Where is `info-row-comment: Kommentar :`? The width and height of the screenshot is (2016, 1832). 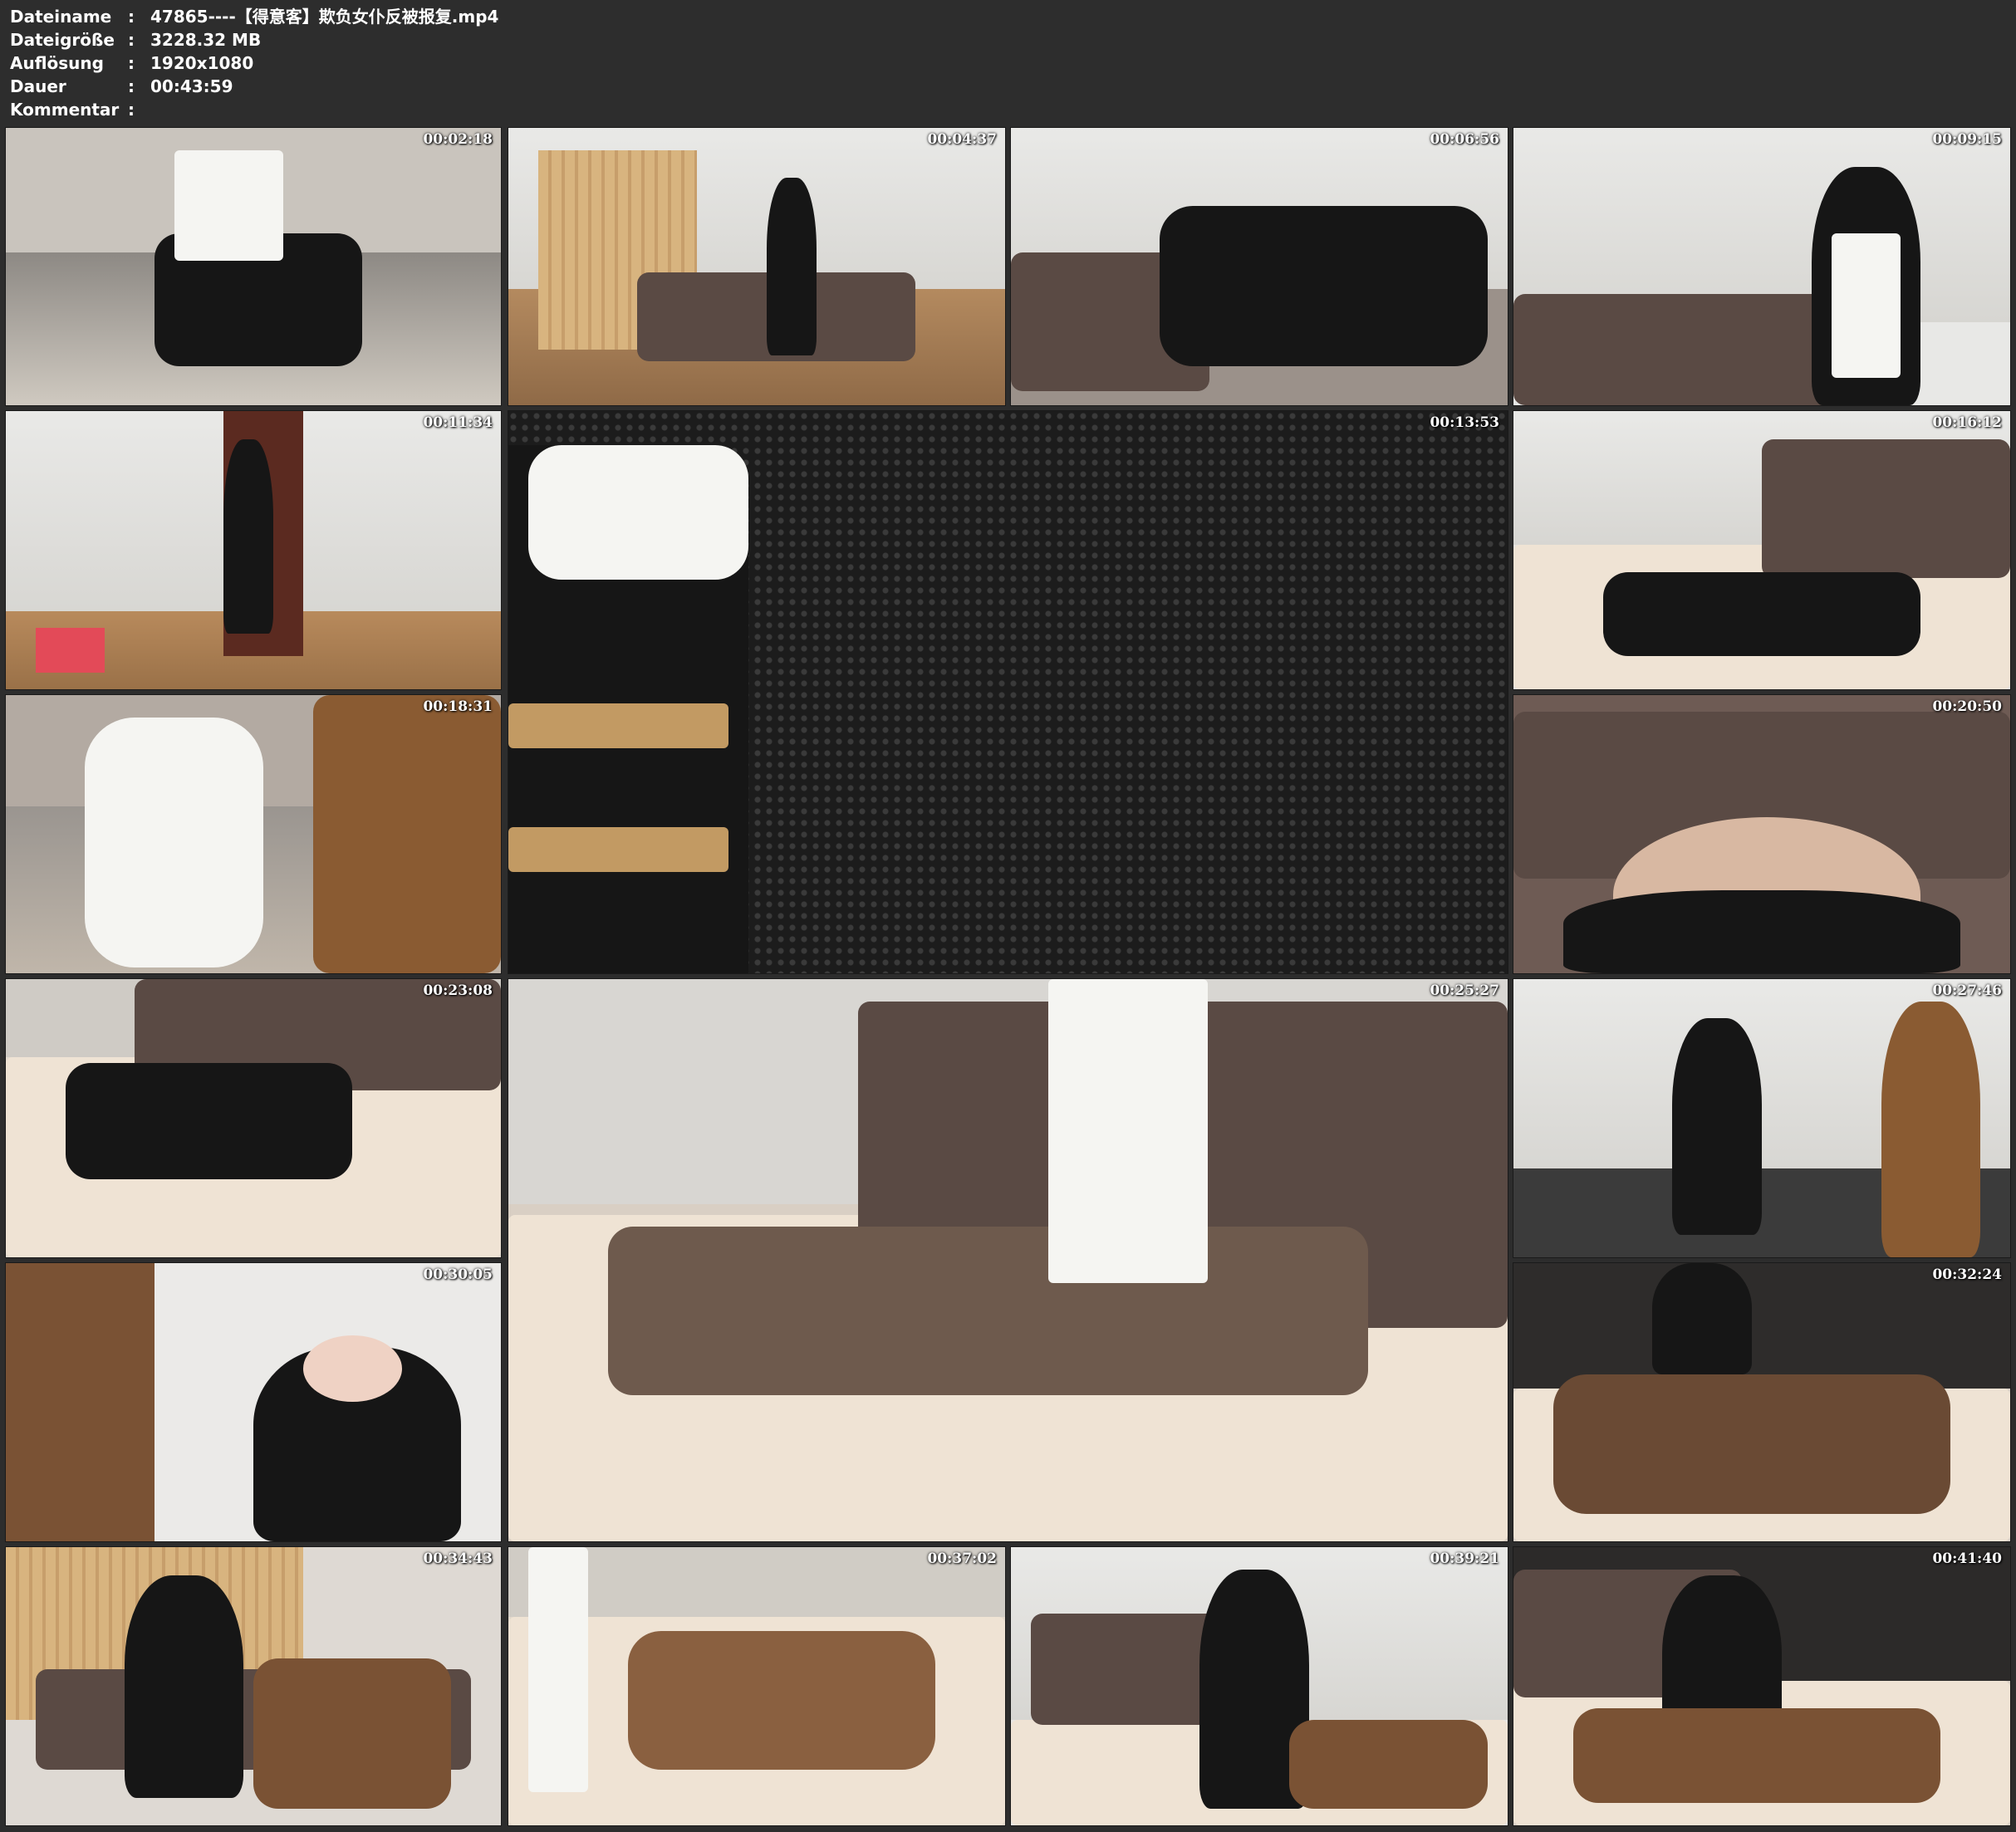
info-row-comment: Kommentar : is located at coordinates (254, 109).